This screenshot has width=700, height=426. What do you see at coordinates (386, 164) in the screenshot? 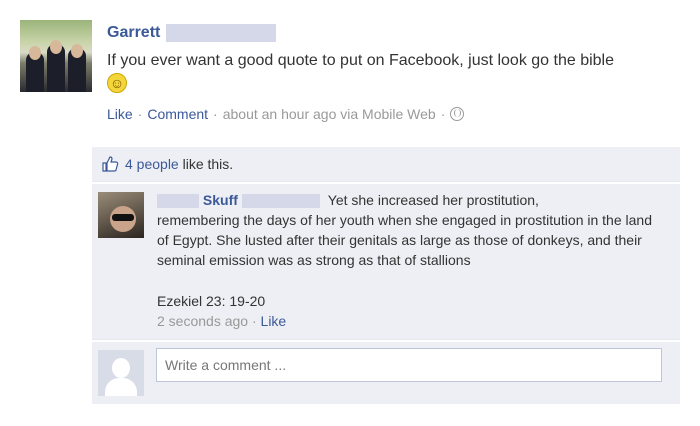
I see `likes-summary: 4 people like this.` at bounding box center [386, 164].